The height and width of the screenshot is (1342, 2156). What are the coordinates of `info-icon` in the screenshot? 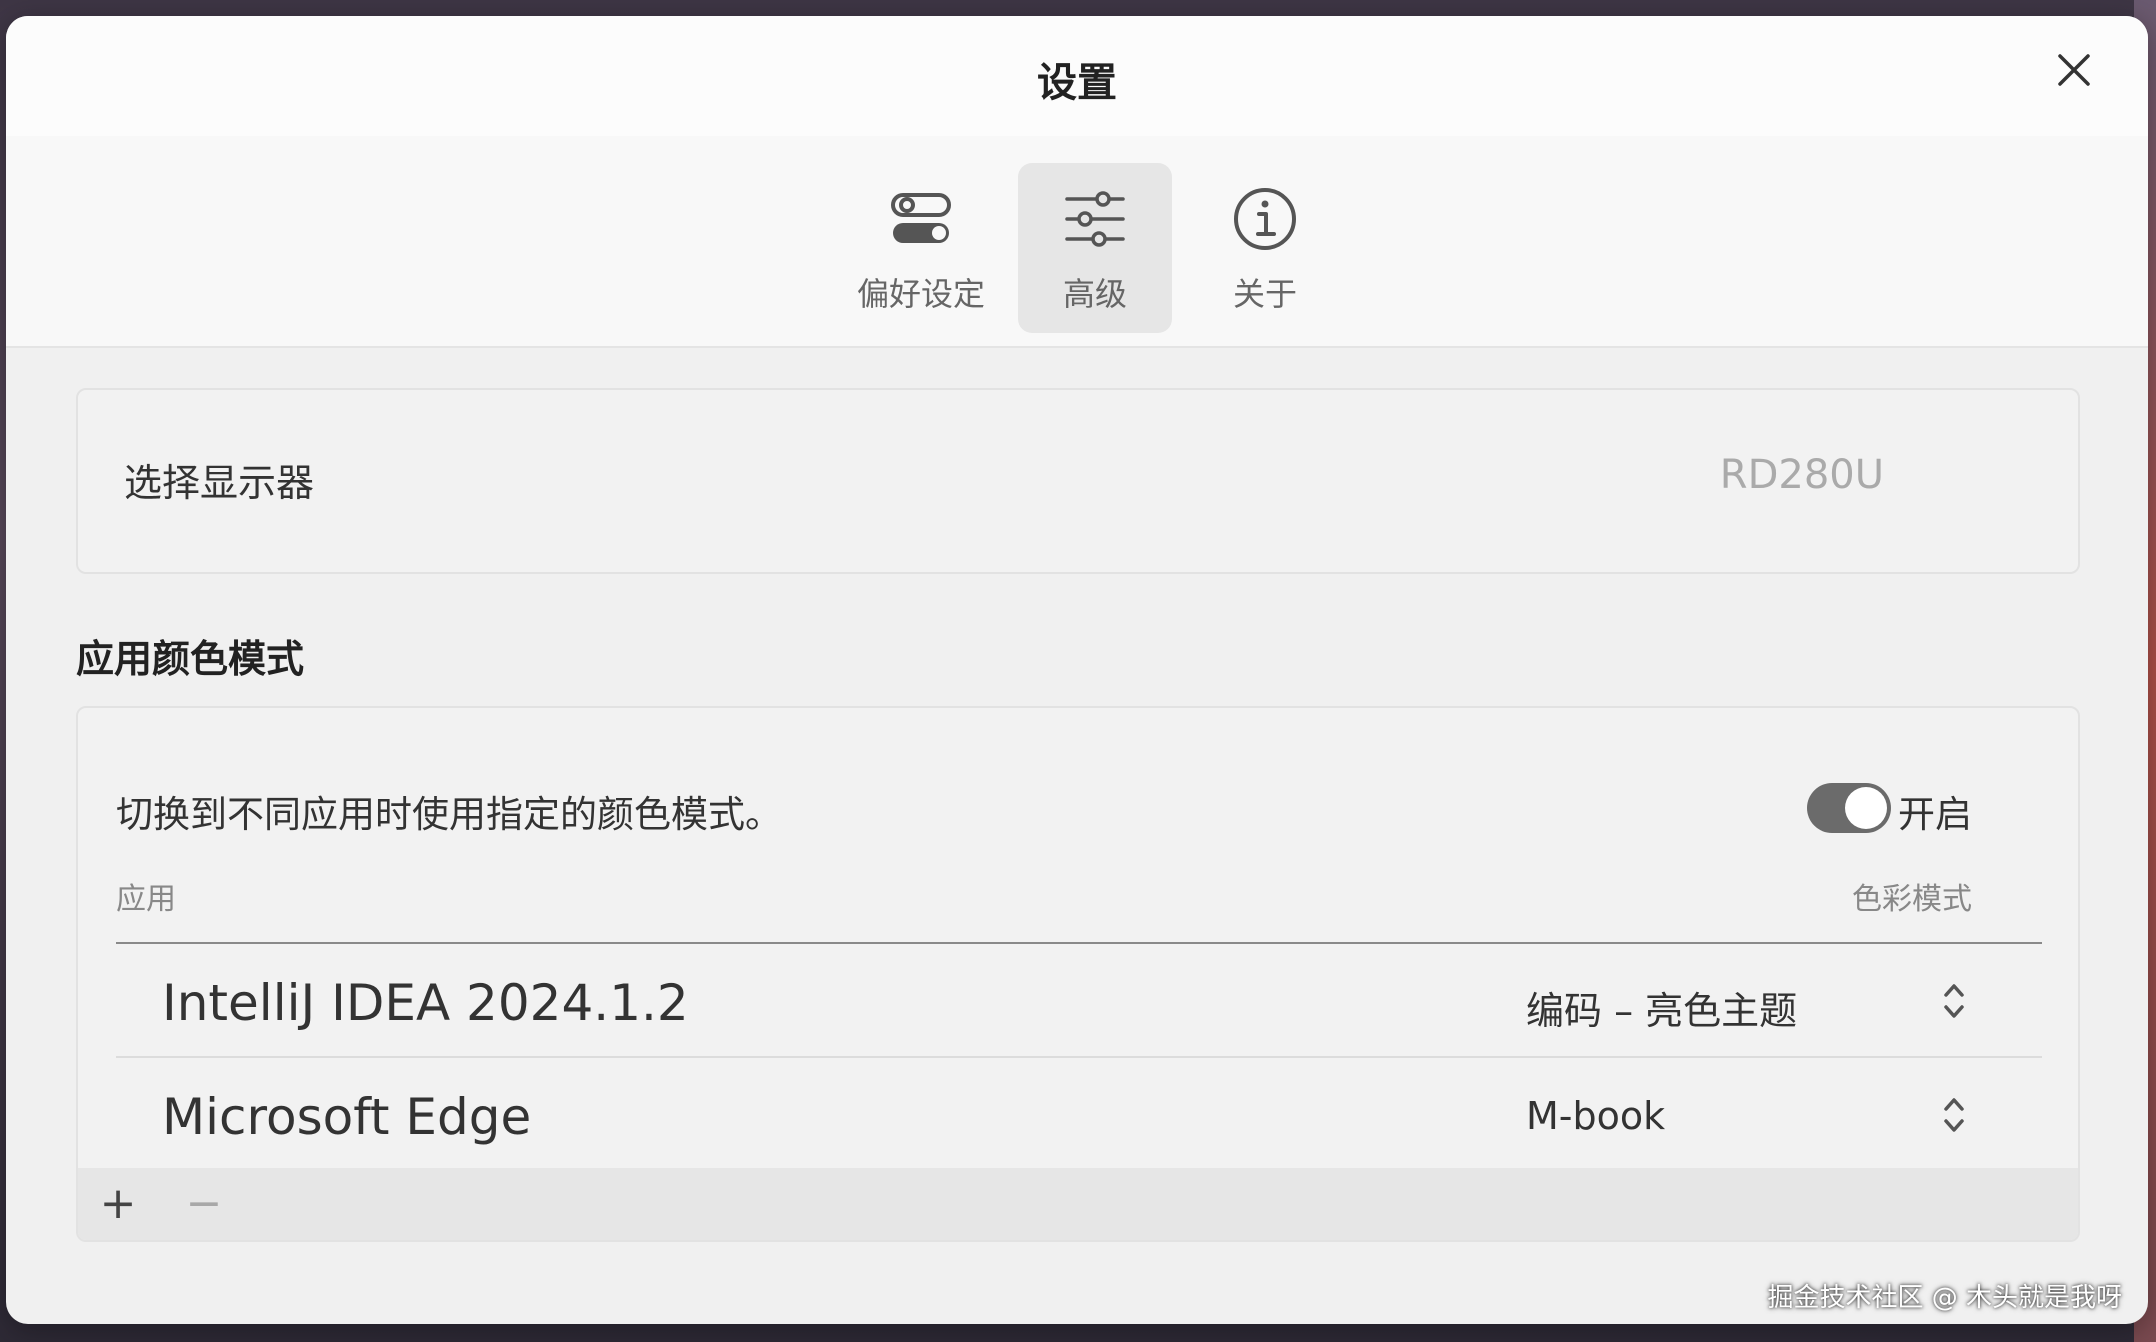 It's located at (1265, 219).